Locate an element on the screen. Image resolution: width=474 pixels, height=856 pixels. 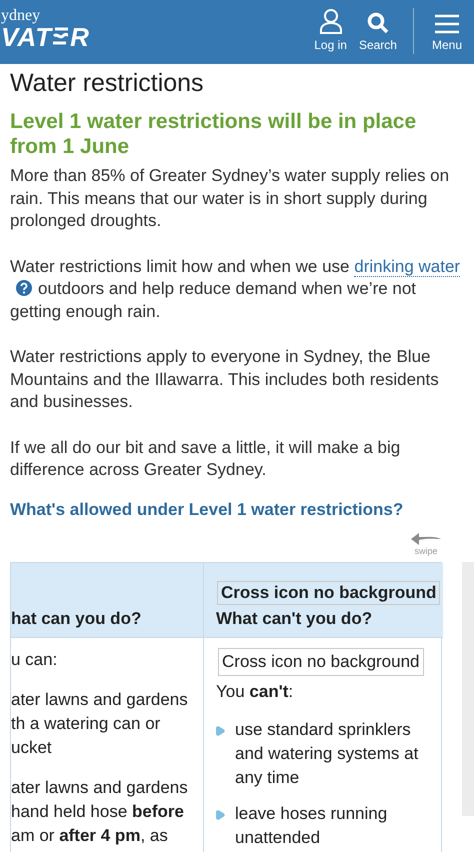
cell-text: ucket is located at coordinates (32, 747).